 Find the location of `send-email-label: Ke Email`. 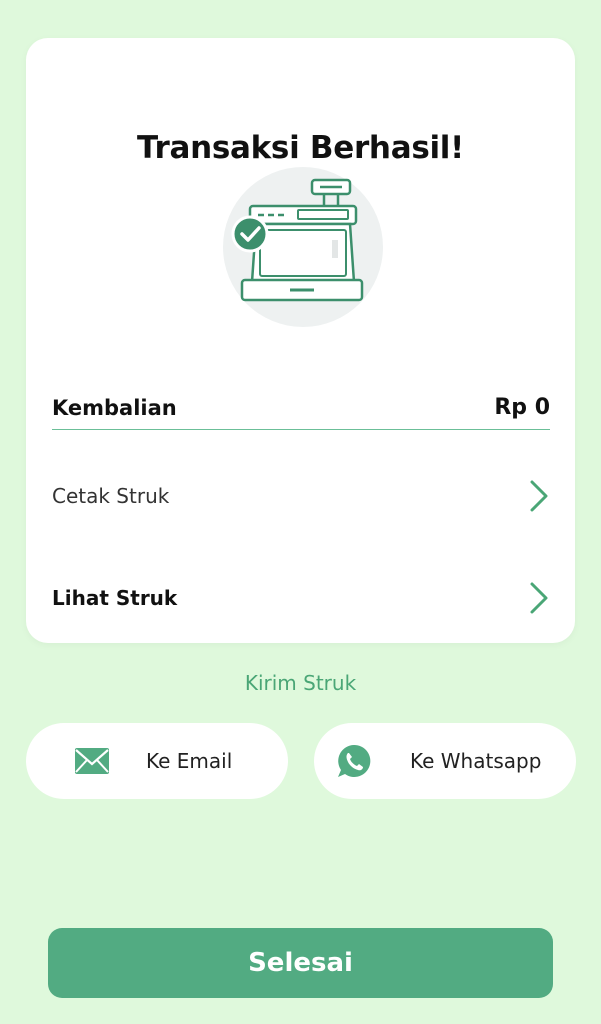

send-email-label: Ke Email is located at coordinates (189, 761).